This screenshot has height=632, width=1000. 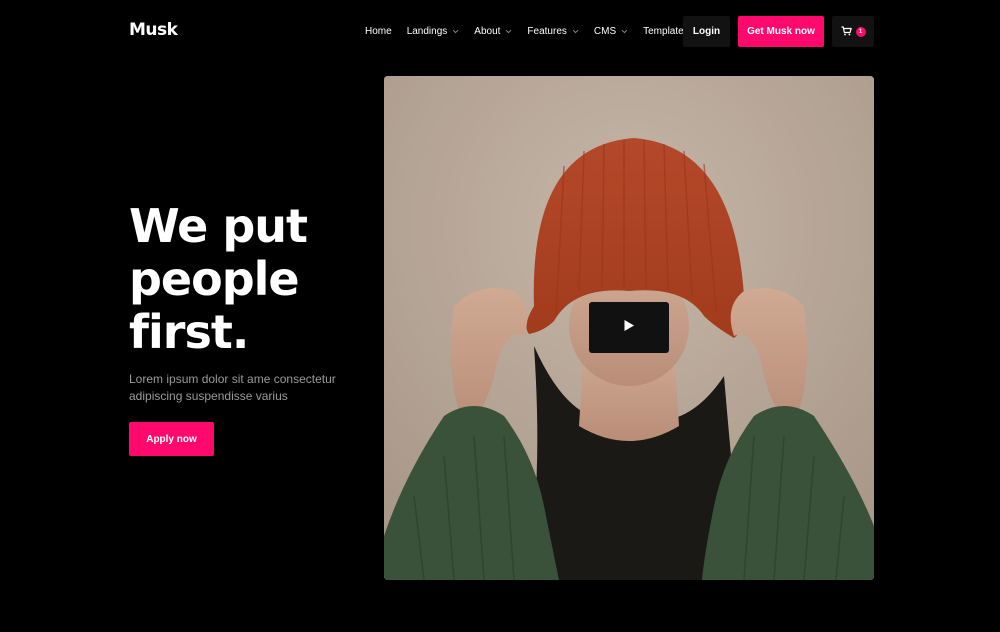 What do you see at coordinates (663, 31) in the screenshot?
I see `nav-item-label: Template` at bounding box center [663, 31].